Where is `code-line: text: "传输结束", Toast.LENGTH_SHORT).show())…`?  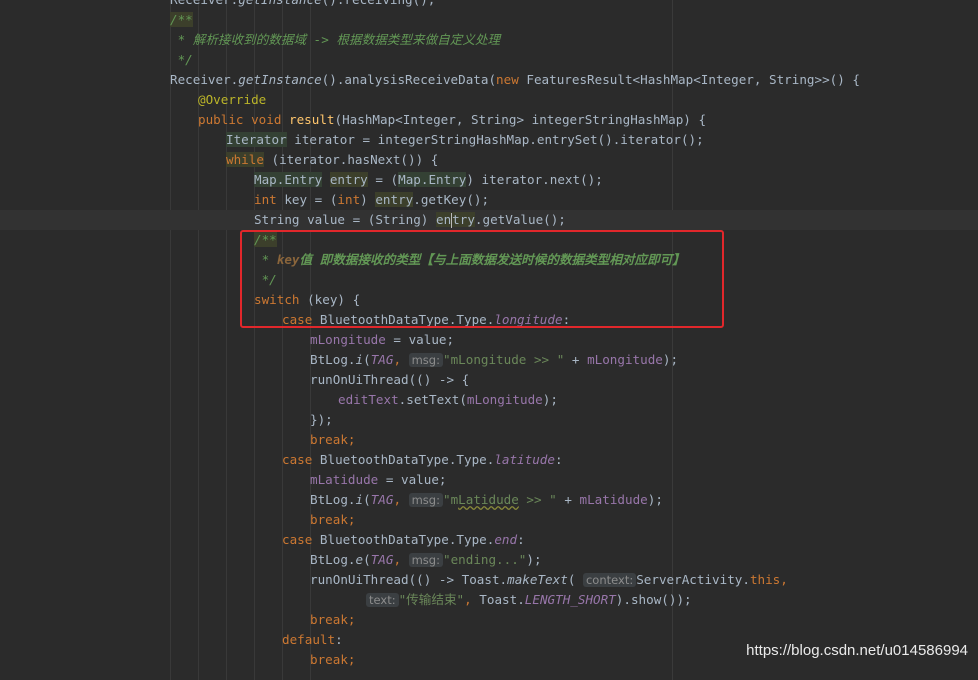
code-line: text: "传输结束", Toast.LENGTH_SHORT).show())… is located at coordinates (489, 600).